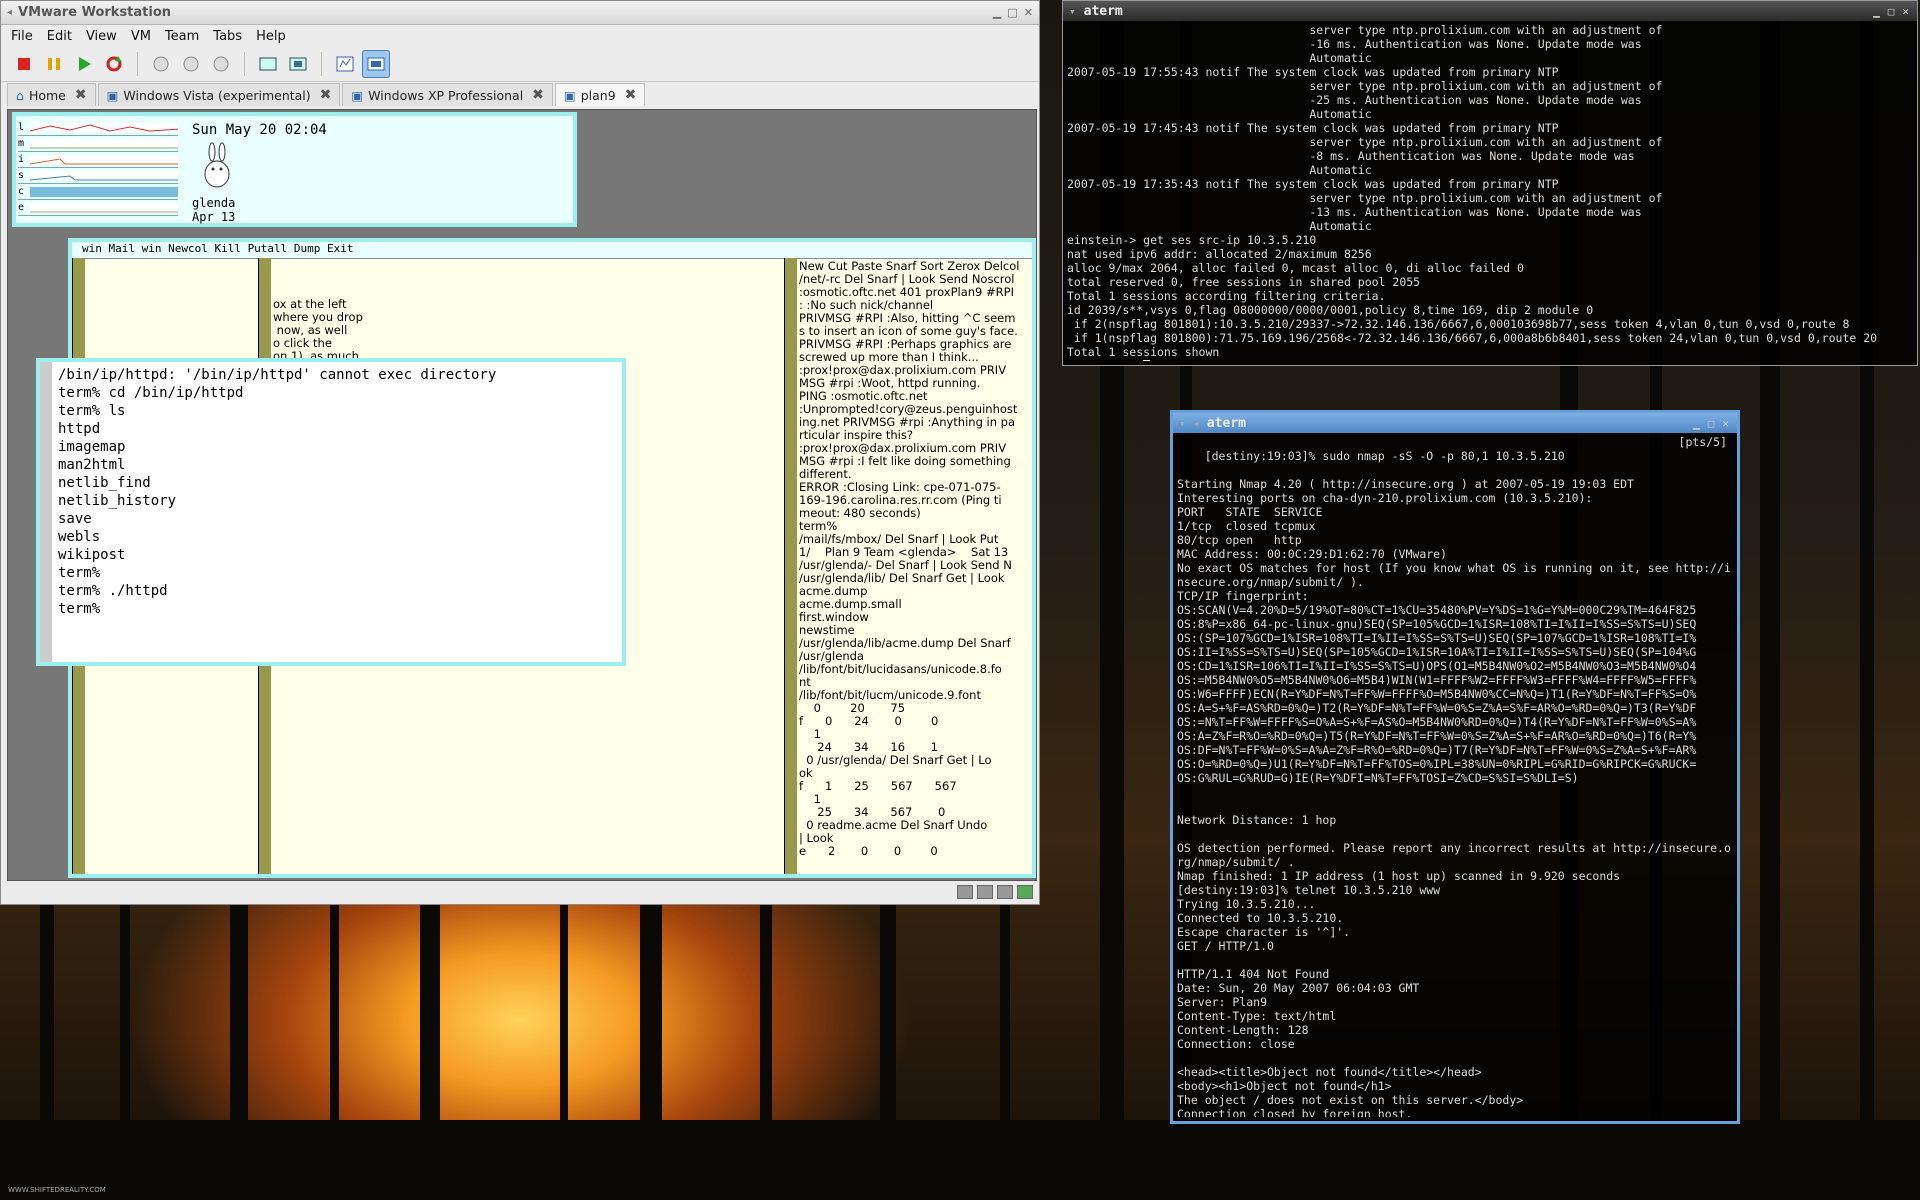 Image resolution: width=1920 pixels, height=1200 pixels. I want to click on tab-windows-vista: ▣ Windows Vista (experimental) ✖, so click(219, 94).